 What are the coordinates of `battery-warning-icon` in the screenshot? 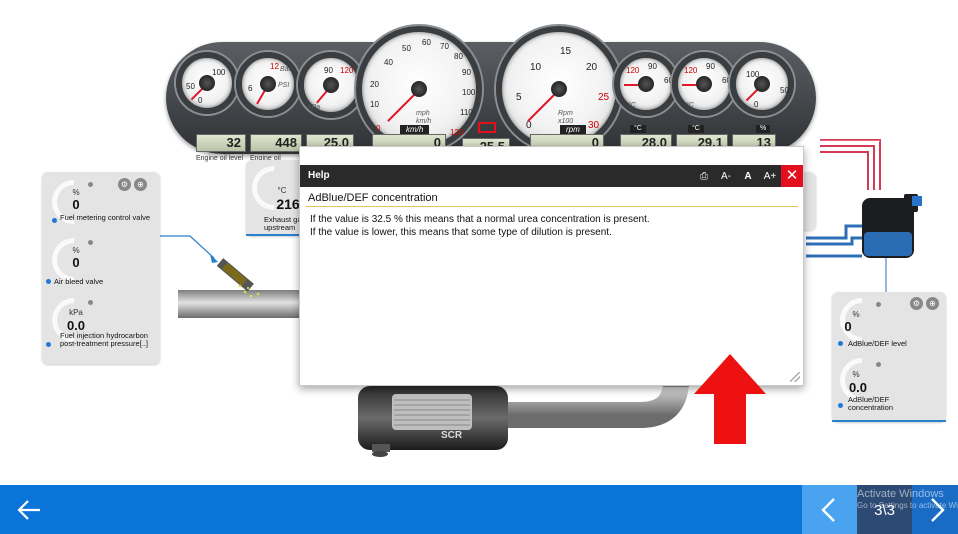 It's located at (487, 127).